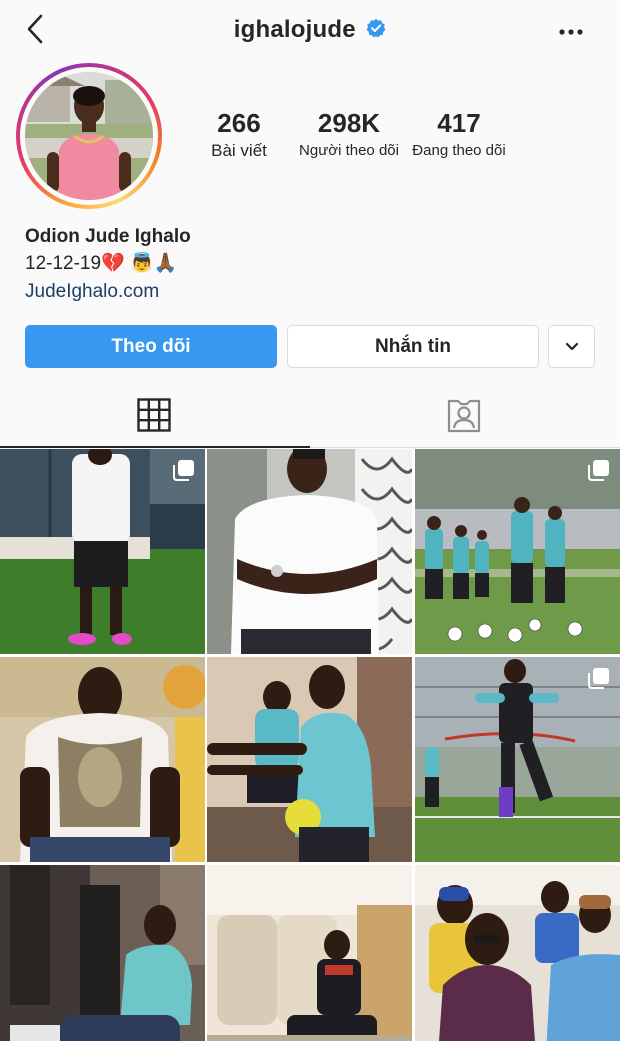  Describe the element at coordinates (108, 236) in the screenshot. I see `display-name: Odion Jude Ighalo` at that location.